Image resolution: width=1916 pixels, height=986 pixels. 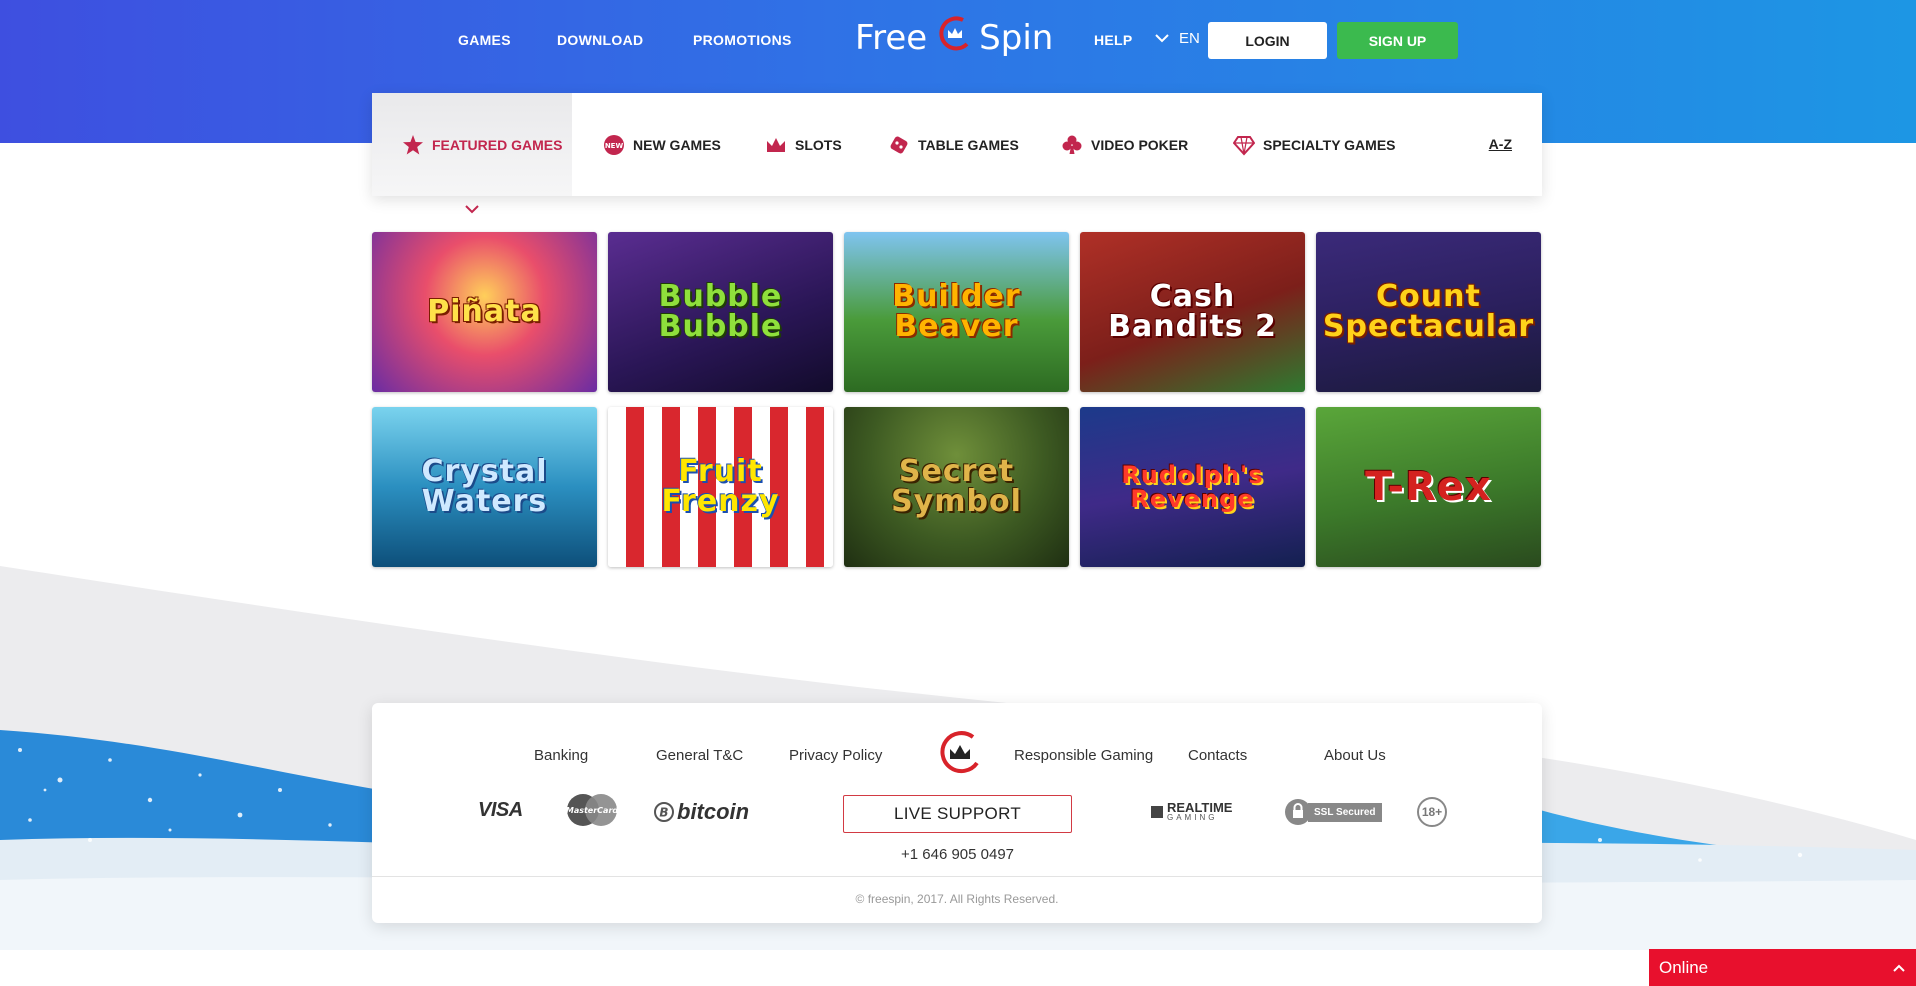 What do you see at coordinates (1113, 40) in the screenshot?
I see `nav-help: HELP` at bounding box center [1113, 40].